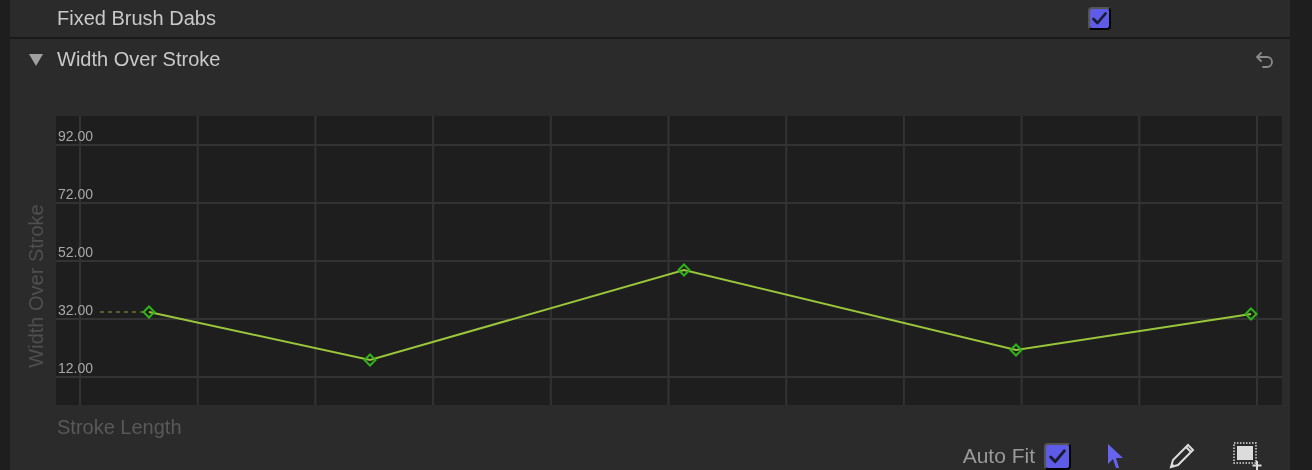 This screenshot has width=1312, height=470. I want to click on fixed-brush-dabs-checkbox, so click(1099, 19).